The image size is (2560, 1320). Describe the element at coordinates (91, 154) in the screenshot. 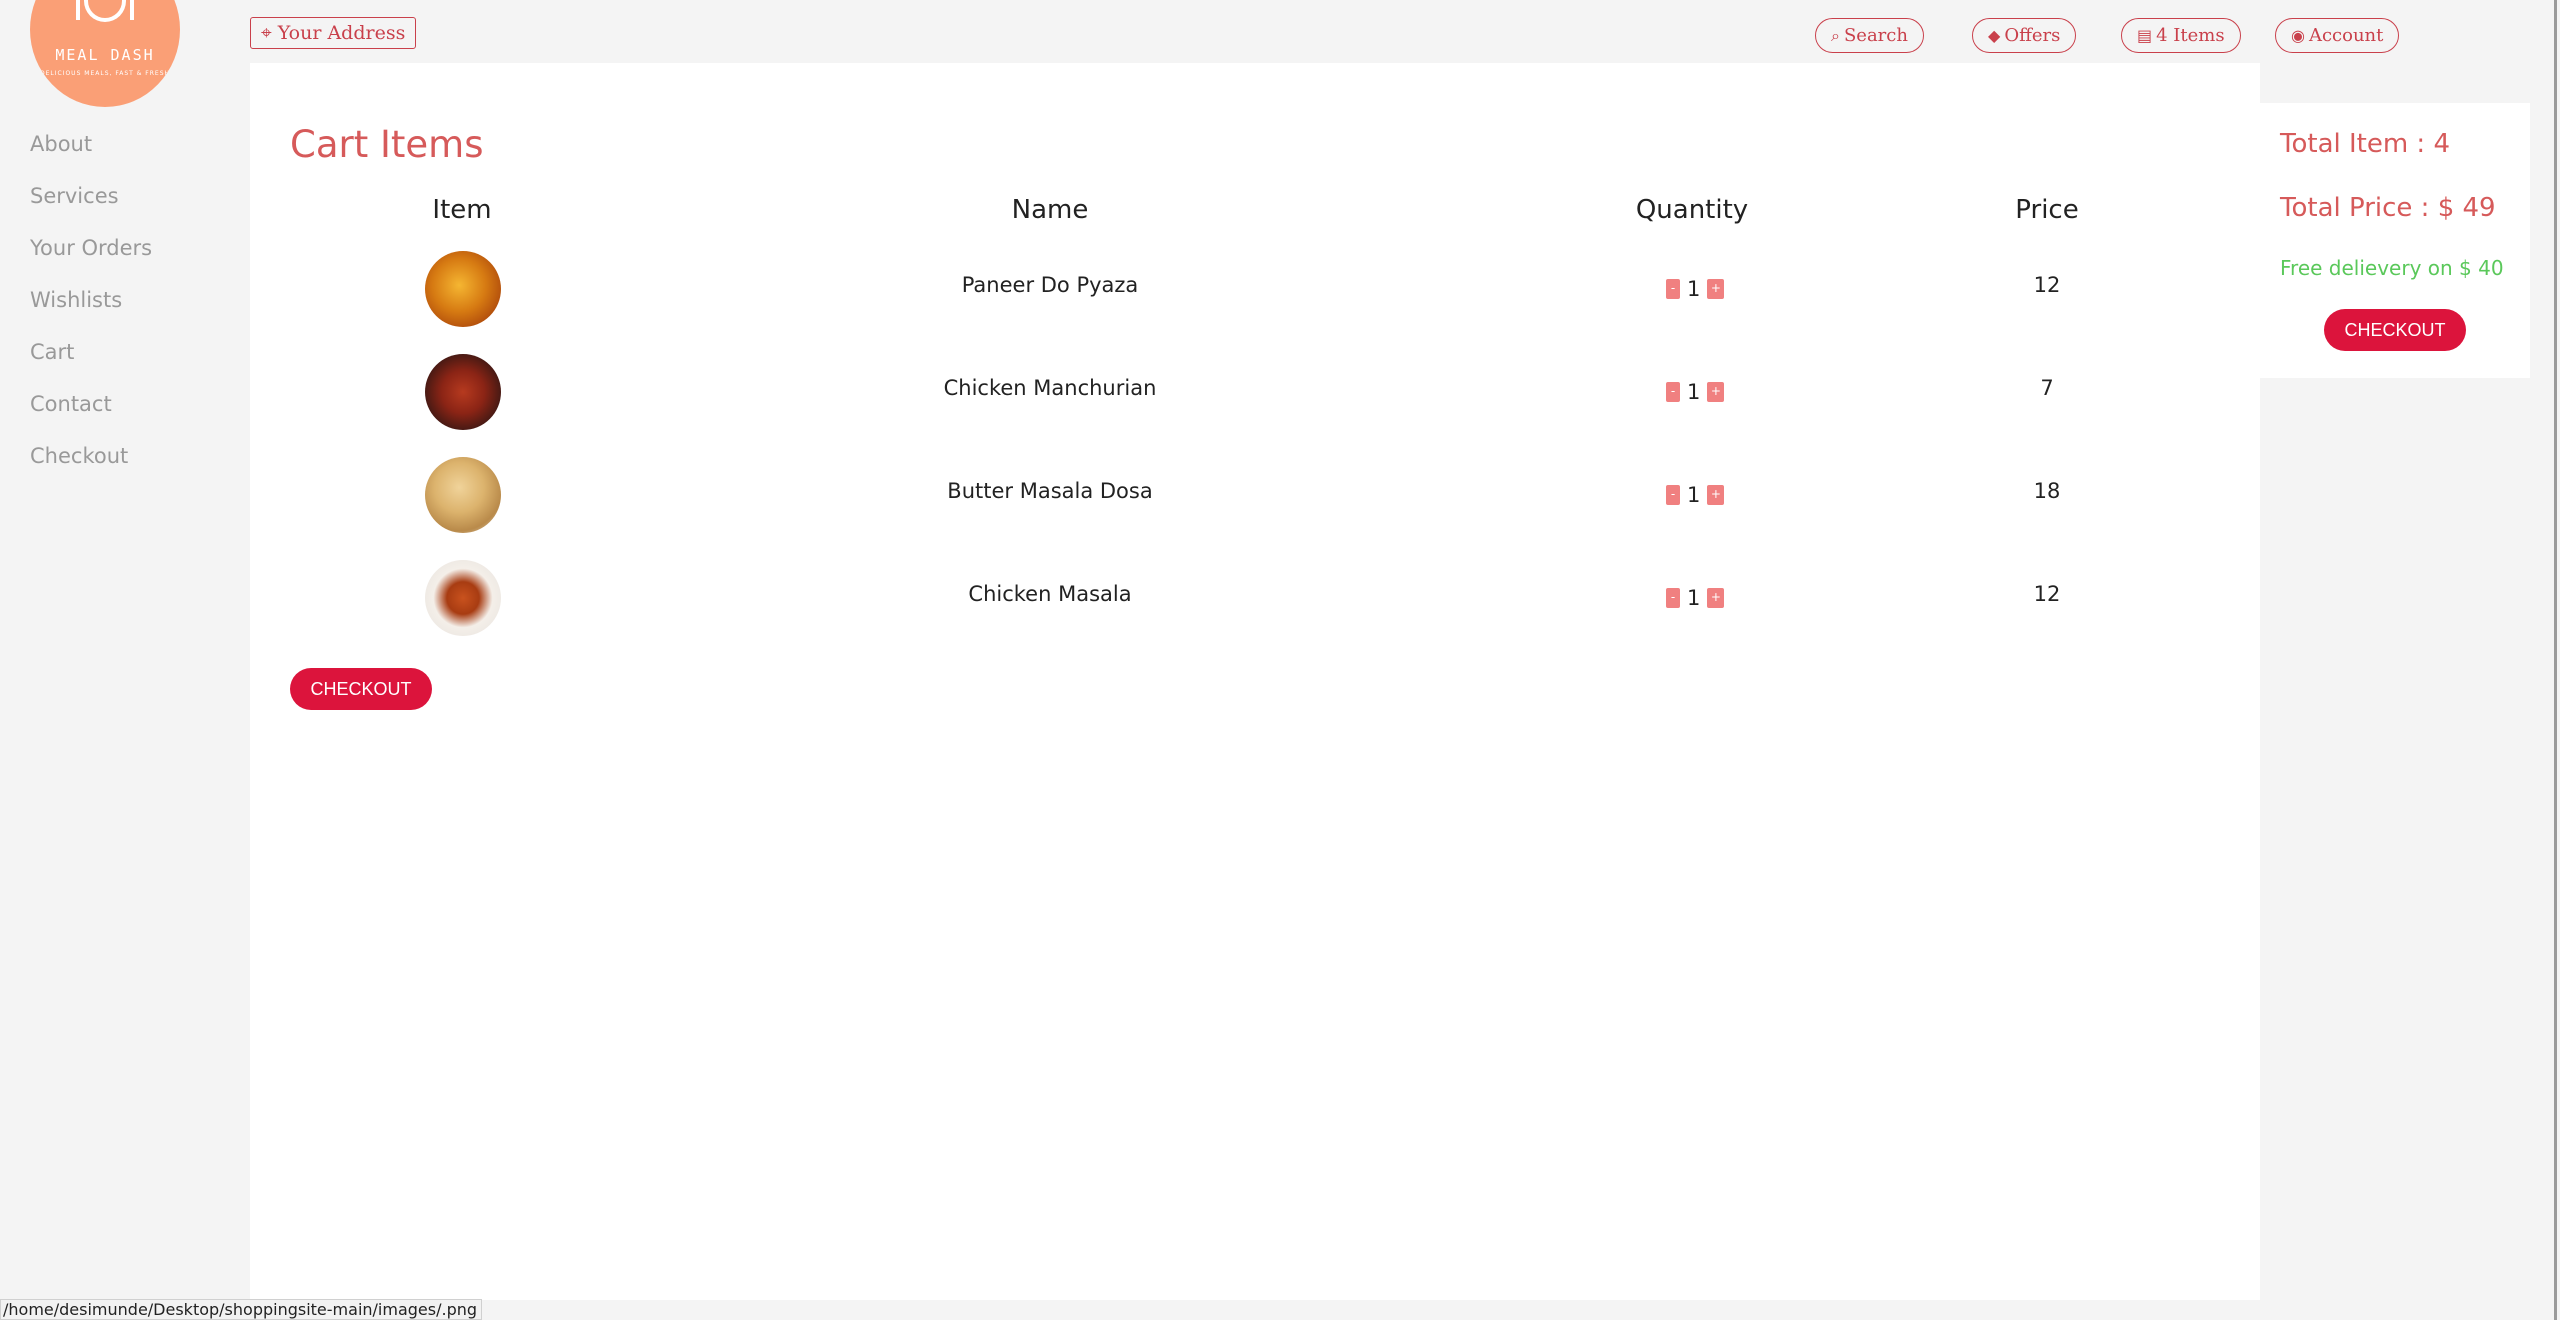

I see `sidebar-item-about: About` at that location.